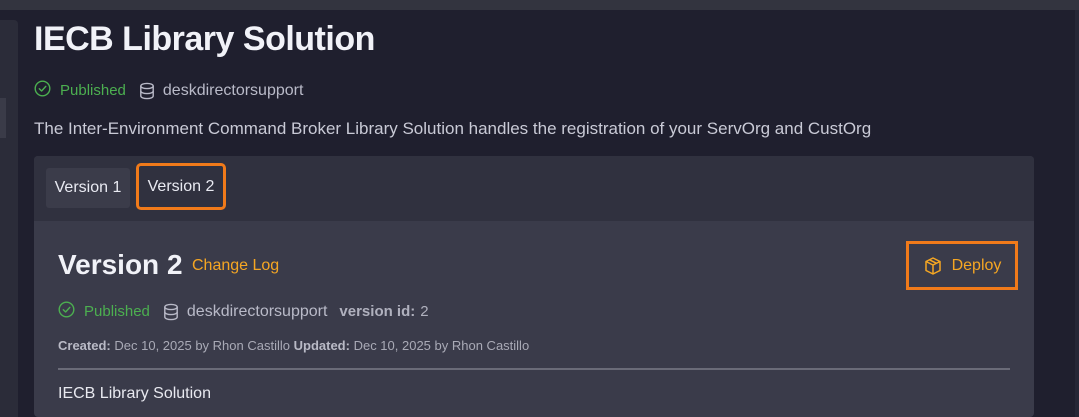 This screenshot has width=1079, height=417. What do you see at coordinates (534, 369) in the screenshot?
I see `divider` at bounding box center [534, 369].